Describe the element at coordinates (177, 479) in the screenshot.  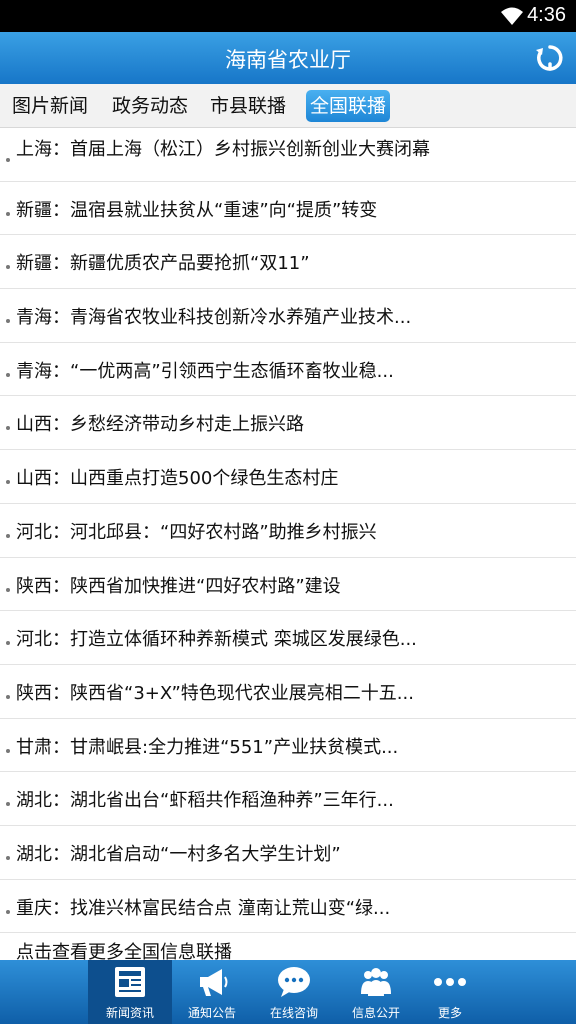
I see `news-headline: 山西：山西重点打造500个绿色生态村庄` at that location.